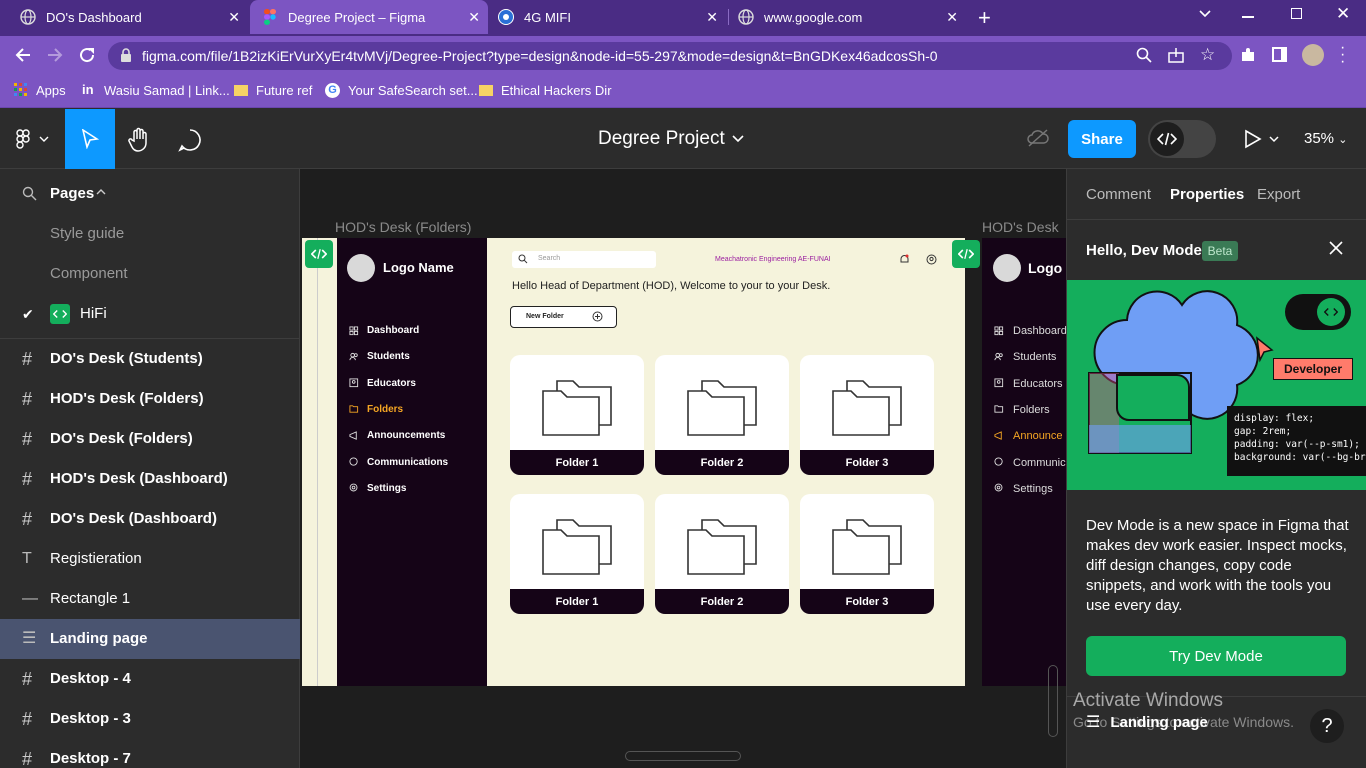 This screenshot has height=768, width=1366. What do you see at coordinates (150, 599) in the screenshot?
I see `layer-item: — Rectangle 1` at bounding box center [150, 599].